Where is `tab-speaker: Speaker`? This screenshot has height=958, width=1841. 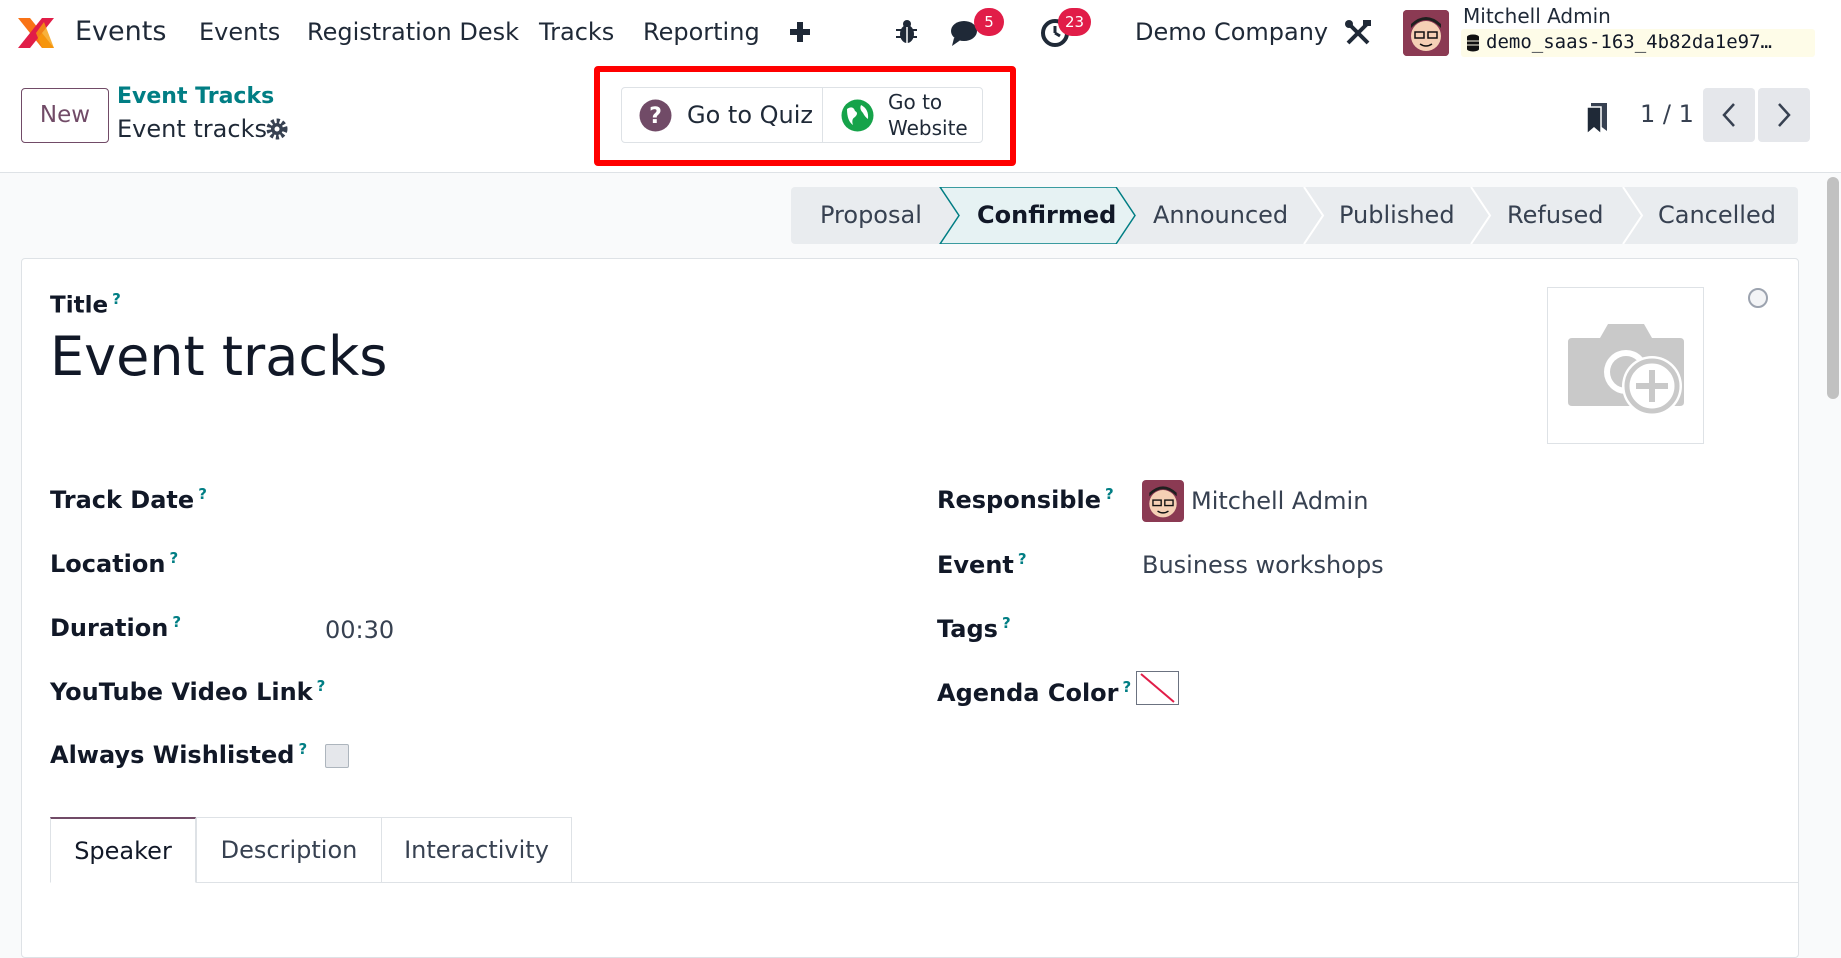 tab-speaker: Speaker is located at coordinates (123, 850).